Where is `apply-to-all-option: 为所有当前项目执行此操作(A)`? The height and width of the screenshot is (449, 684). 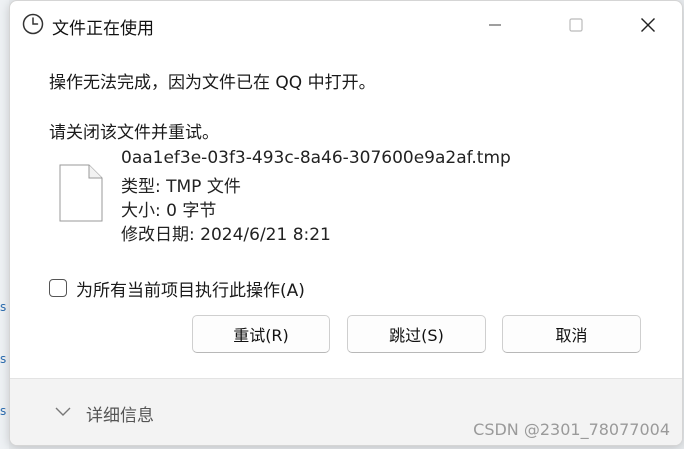
apply-to-all-option: 为所有当前项目执行此操作(A) is located at coordinates (177, 289).